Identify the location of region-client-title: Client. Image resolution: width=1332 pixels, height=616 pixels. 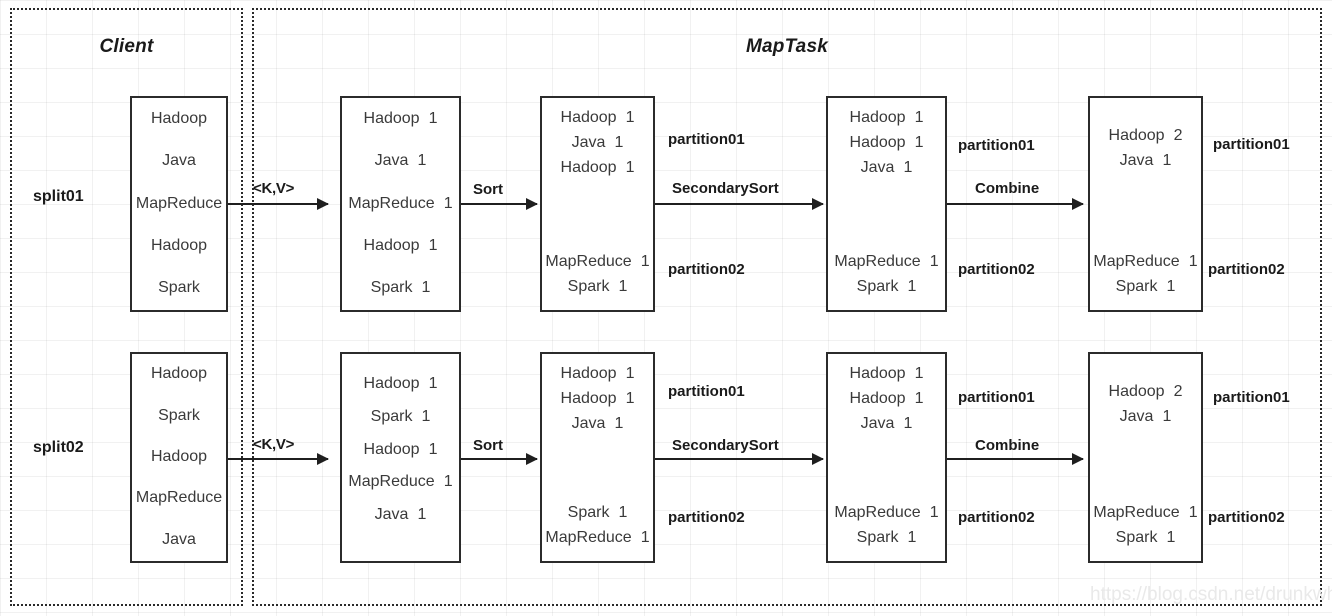
(126, 46).